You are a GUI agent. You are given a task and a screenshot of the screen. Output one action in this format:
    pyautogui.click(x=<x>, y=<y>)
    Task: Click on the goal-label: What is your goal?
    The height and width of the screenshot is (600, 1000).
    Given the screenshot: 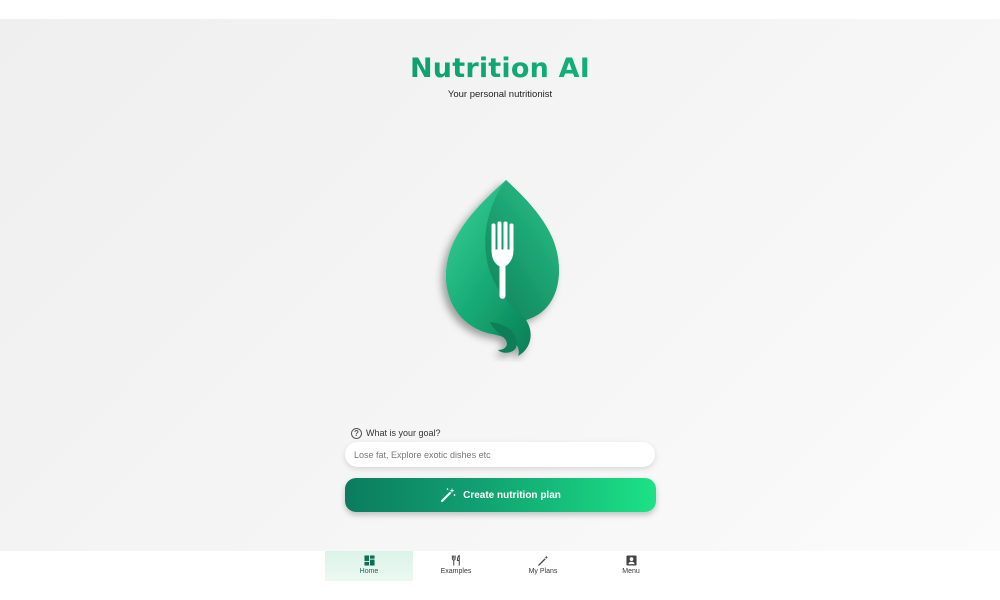 What is the action you would take?
    pyautogui.click(x=403, y=433)
    